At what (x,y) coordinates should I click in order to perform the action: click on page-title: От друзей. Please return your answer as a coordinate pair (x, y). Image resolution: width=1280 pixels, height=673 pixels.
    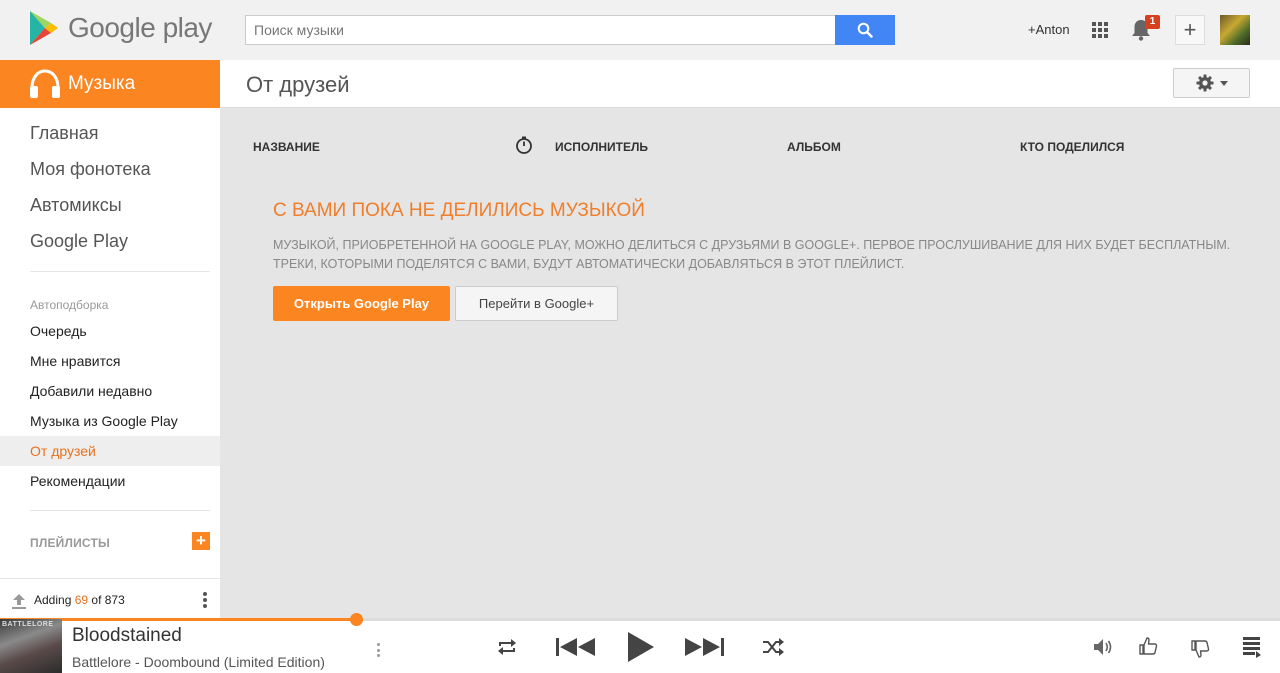
    Looking at the image, I should click on (298, 84).